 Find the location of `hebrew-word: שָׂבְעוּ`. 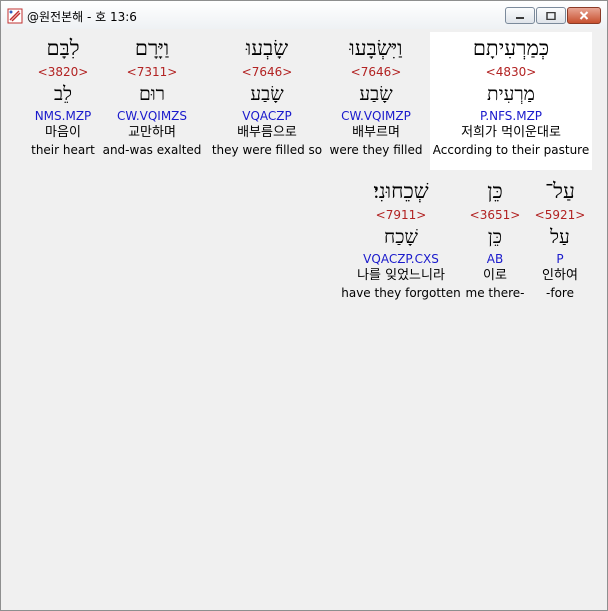

hebrew-word: שָׂבְעוּ is located at coordinates (267, 48).